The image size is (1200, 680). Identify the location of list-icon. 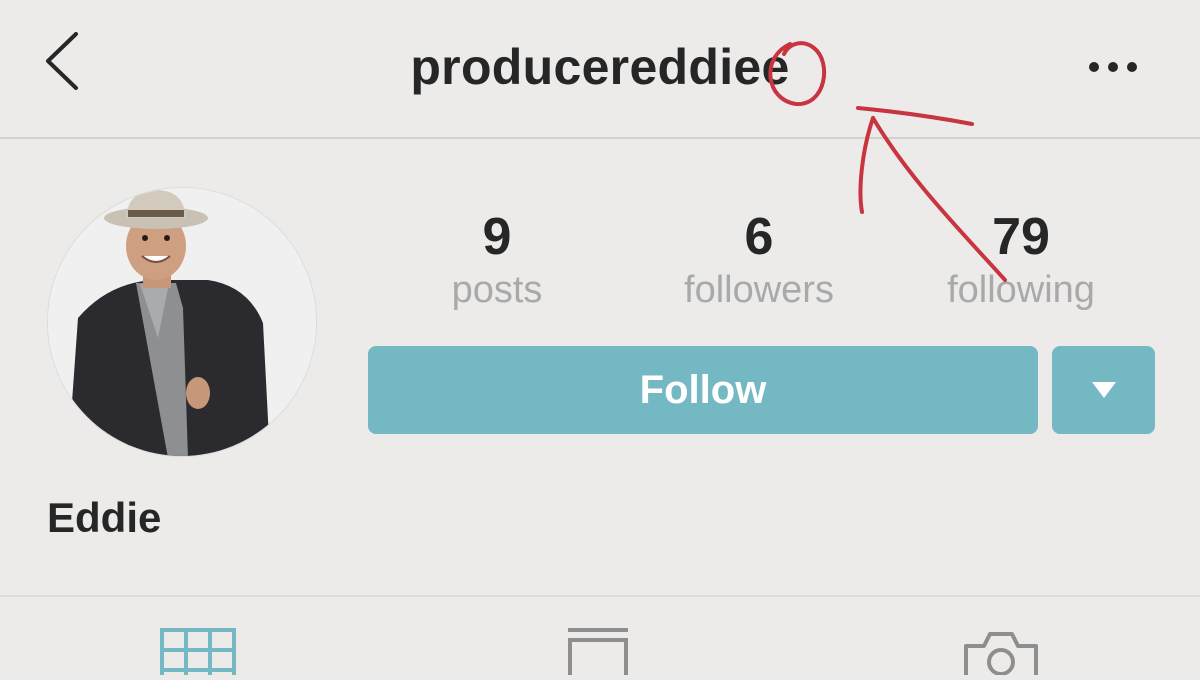
(598, 654).